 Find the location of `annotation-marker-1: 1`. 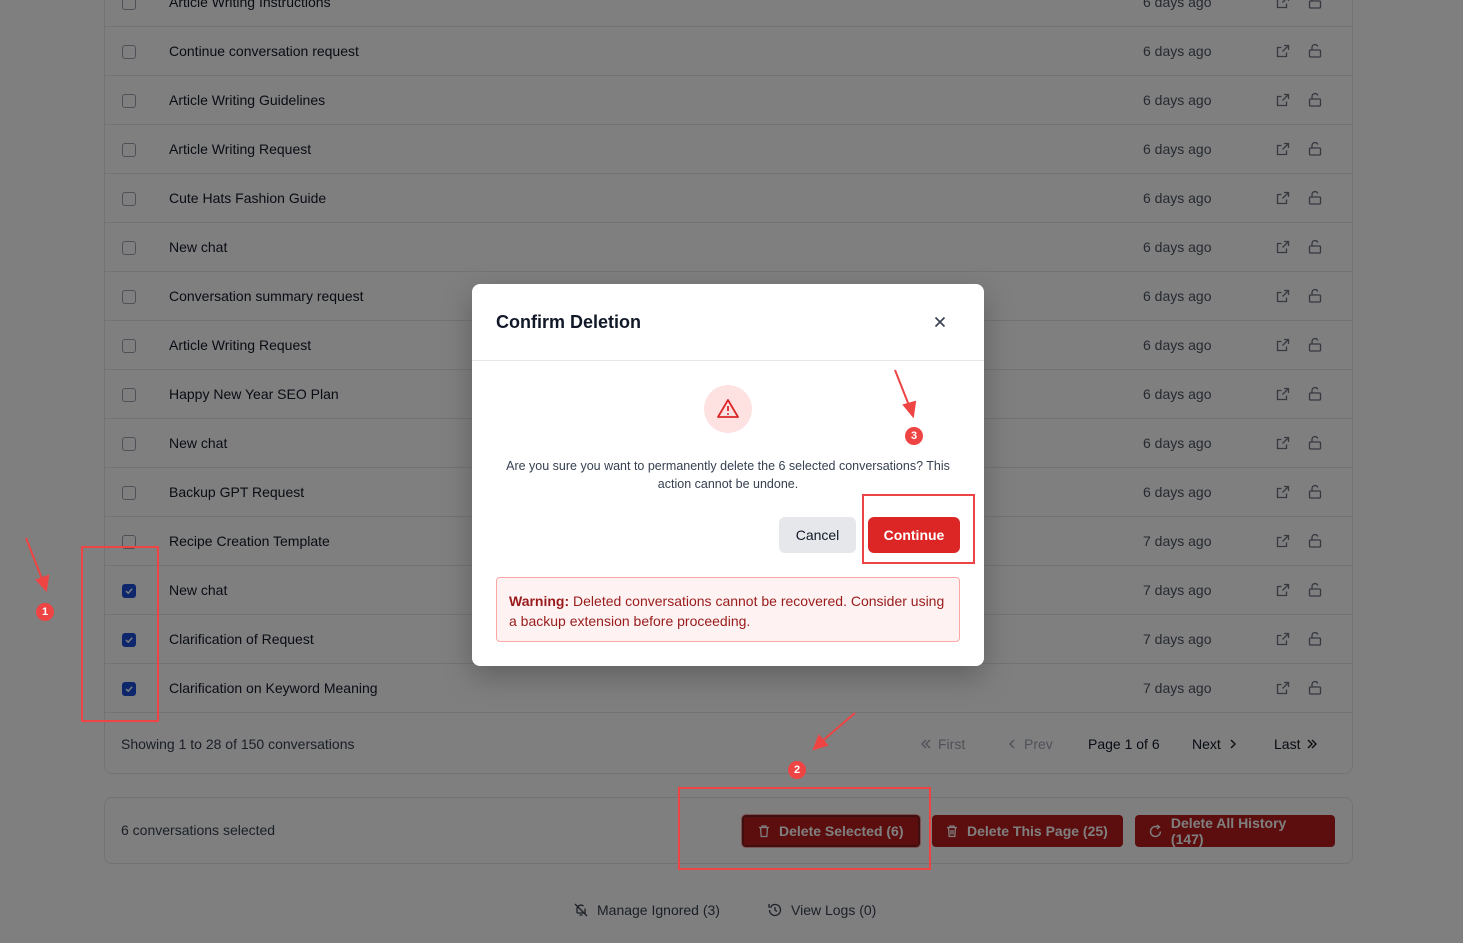

annotation-marker-1: 1 is located at coordinates (45, 612).